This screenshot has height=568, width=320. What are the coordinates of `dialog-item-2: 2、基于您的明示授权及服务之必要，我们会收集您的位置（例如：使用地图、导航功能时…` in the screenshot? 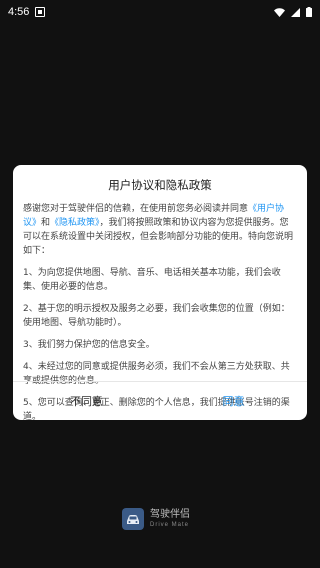 It's located at (156, 316).